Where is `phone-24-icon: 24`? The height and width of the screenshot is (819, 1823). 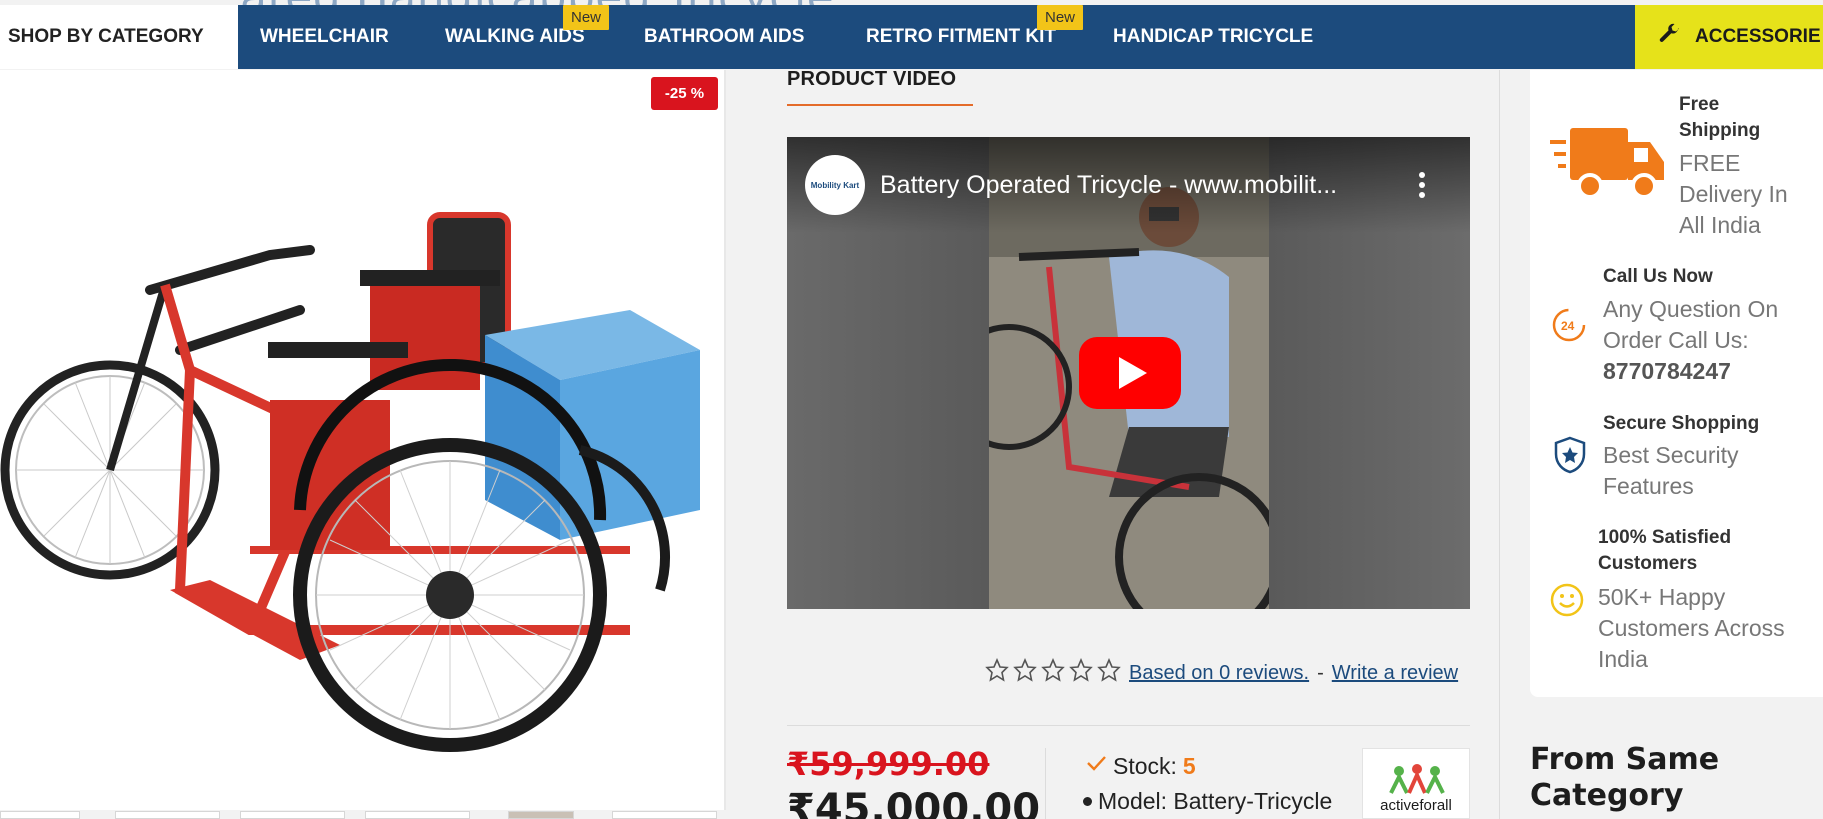
phone-24-icon: 24 is located at coordinates (1569, 327).